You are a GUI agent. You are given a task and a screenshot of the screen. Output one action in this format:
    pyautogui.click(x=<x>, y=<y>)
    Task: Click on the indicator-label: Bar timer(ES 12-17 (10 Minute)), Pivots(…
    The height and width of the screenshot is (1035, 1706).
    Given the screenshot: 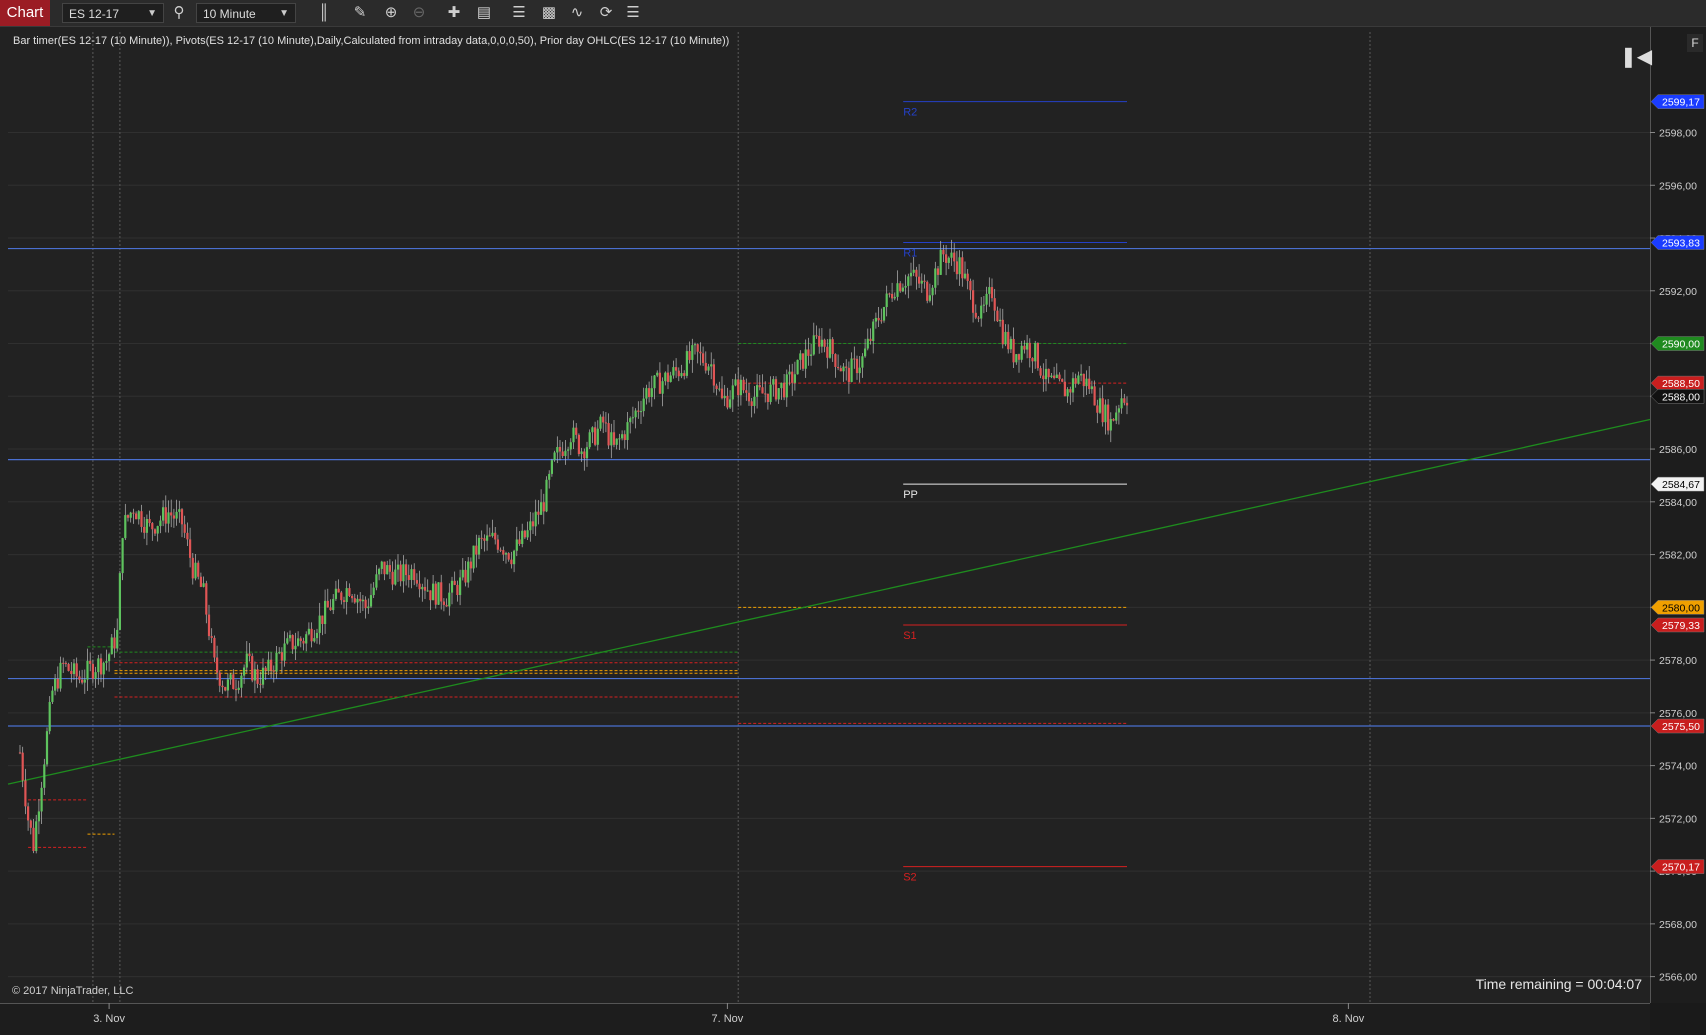 What is the action you would take?
    pyautogui.click(x=371, y=41)
    